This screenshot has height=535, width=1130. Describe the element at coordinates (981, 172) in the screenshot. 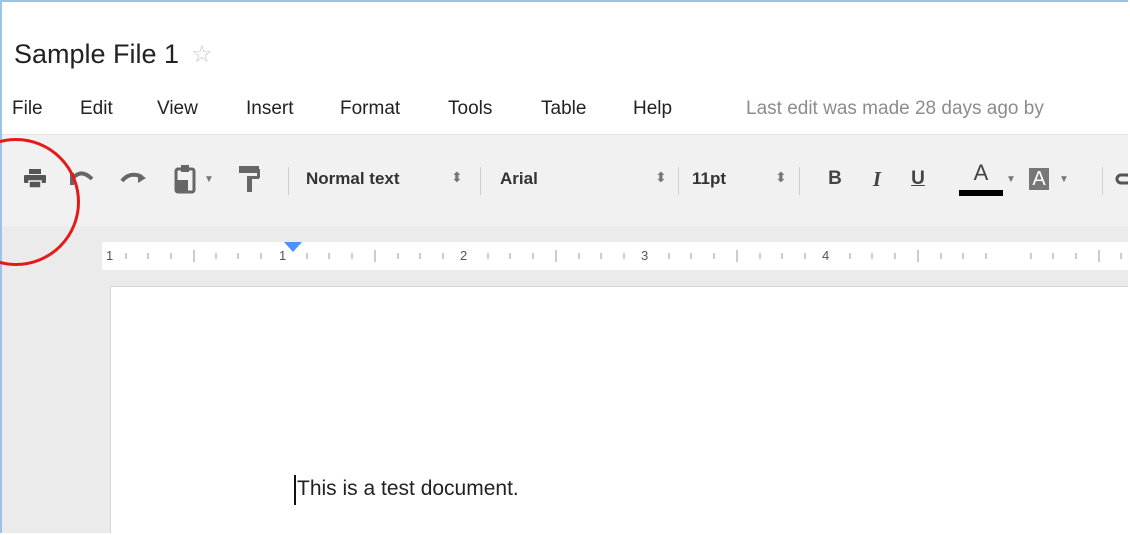

I see `text-color-icon: A` at that location.